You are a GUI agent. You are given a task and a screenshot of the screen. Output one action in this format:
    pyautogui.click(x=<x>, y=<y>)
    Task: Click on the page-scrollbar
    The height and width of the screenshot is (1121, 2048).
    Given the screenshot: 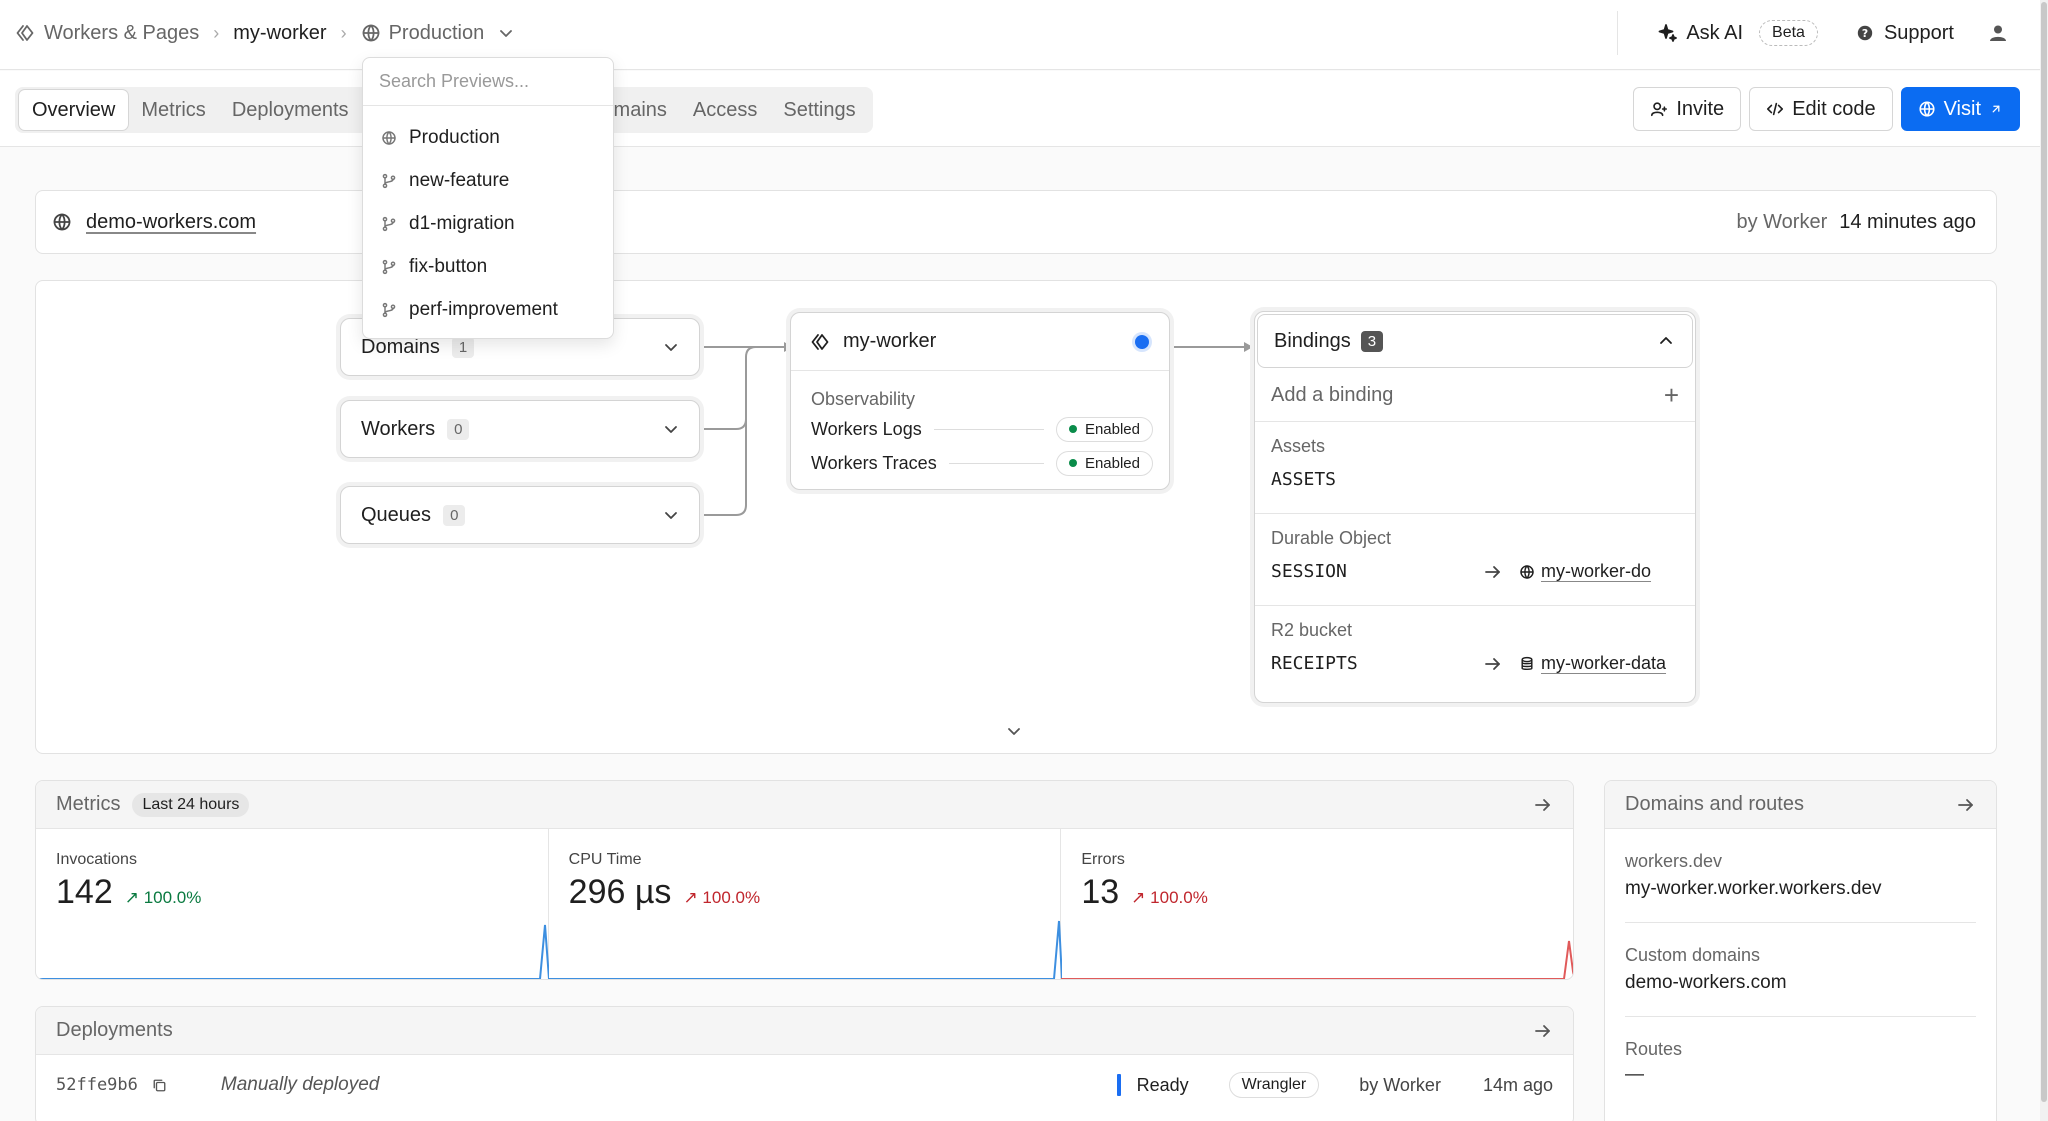 What is the action you would take?
    pyautogui.click(x=2044, y=560)
    